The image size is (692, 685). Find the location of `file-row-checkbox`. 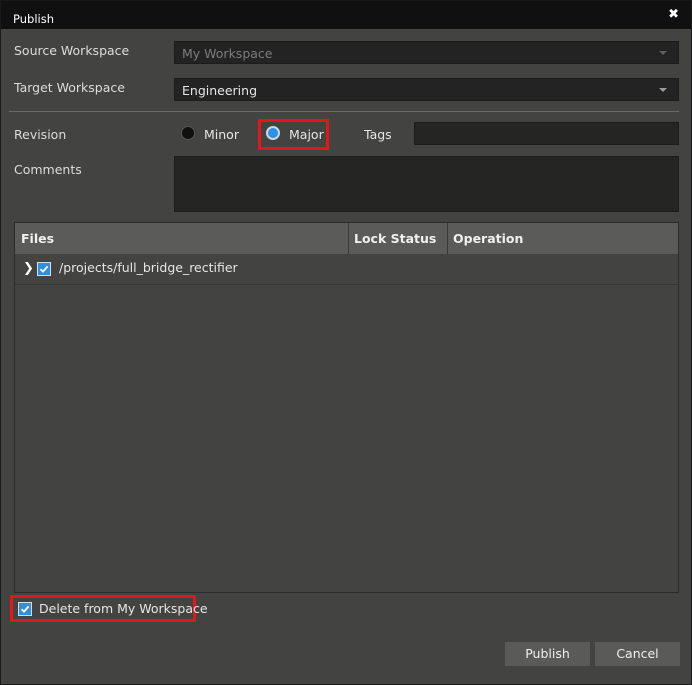

file-row-checkbox is located at coordinates (44, 269).